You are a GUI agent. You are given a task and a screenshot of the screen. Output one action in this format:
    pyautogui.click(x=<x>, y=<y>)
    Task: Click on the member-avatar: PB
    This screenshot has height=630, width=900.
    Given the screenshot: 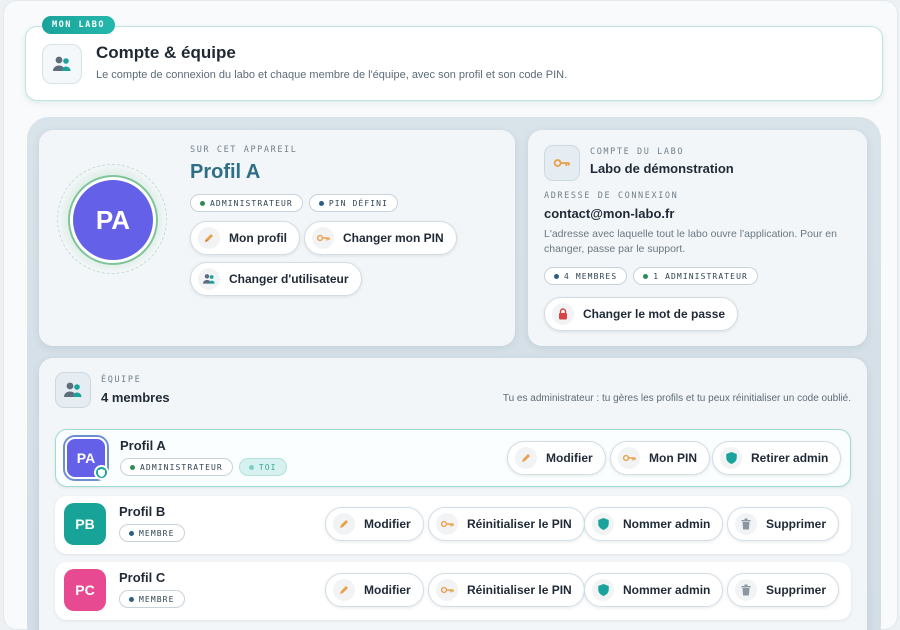 What is the action you would take?
    pyautogui.click(x=85, y=524)
    